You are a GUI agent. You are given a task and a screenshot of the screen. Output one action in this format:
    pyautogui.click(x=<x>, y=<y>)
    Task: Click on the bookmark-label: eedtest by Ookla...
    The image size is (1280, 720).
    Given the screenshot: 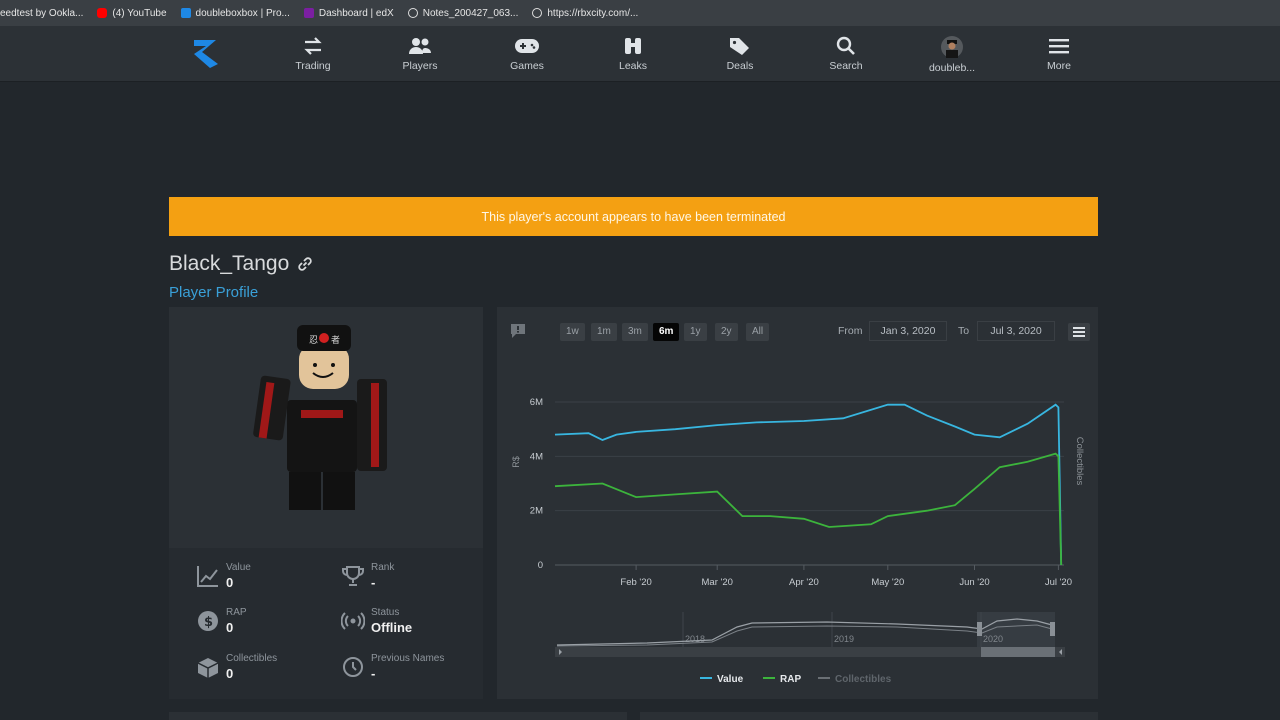 What is the action you would take?
    pyautogui.click(x=42, y=13)
    